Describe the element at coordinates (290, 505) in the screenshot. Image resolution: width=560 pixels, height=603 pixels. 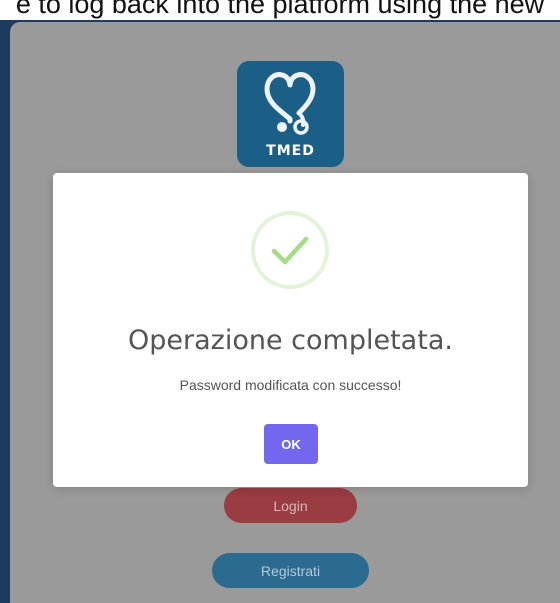
I see `login-button: Login` at that location.